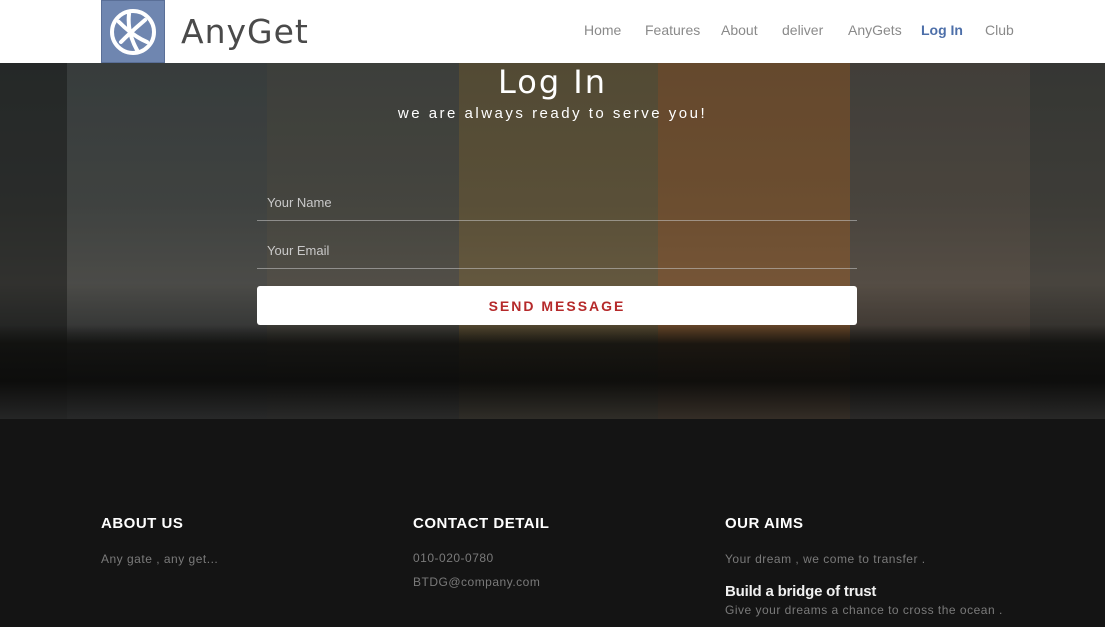 The image size is (1105, 627). Describe the element at coordinates (802, 30) in the screenshot. I see `nav-deliver: deliver` at that location.